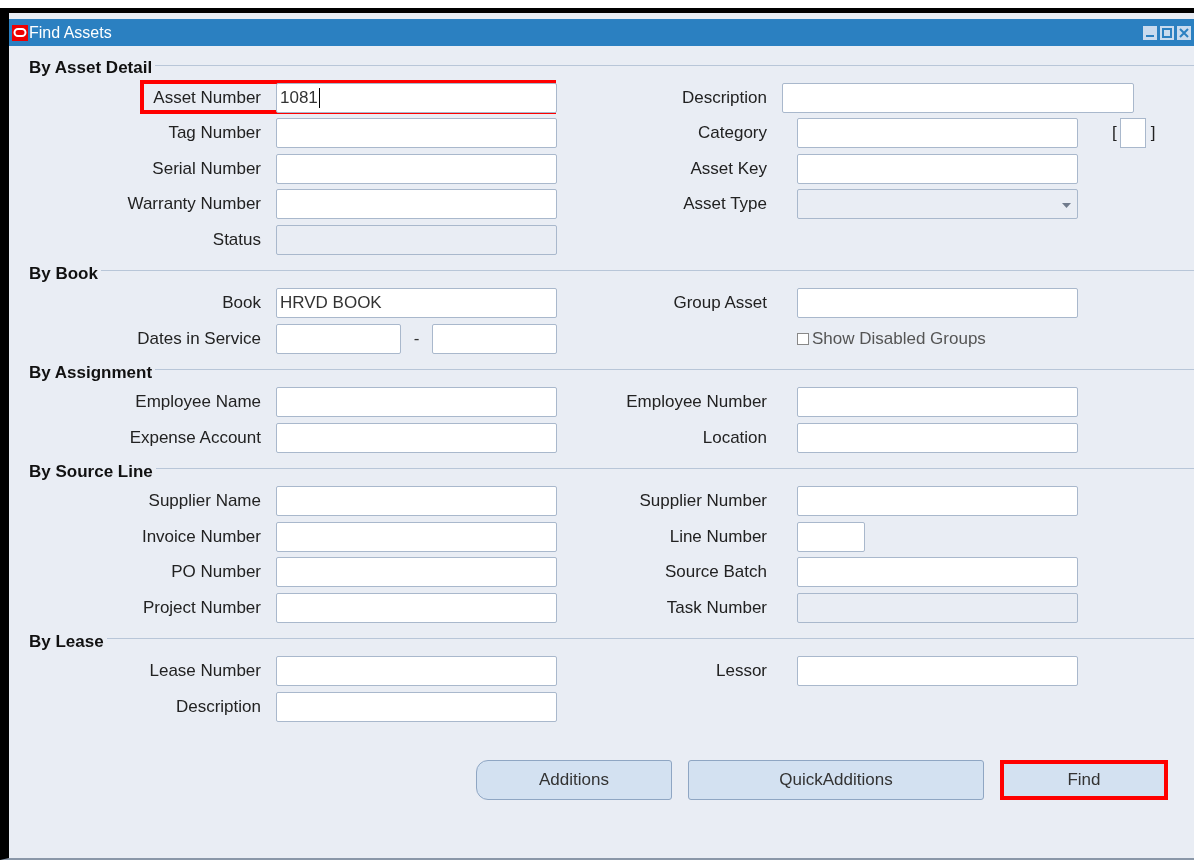 The width and height of the screenshot is (1194, 867). Describe the element at coordinates (206, 168) in the screenshot. I see `field-label: Serial Number` at that location.